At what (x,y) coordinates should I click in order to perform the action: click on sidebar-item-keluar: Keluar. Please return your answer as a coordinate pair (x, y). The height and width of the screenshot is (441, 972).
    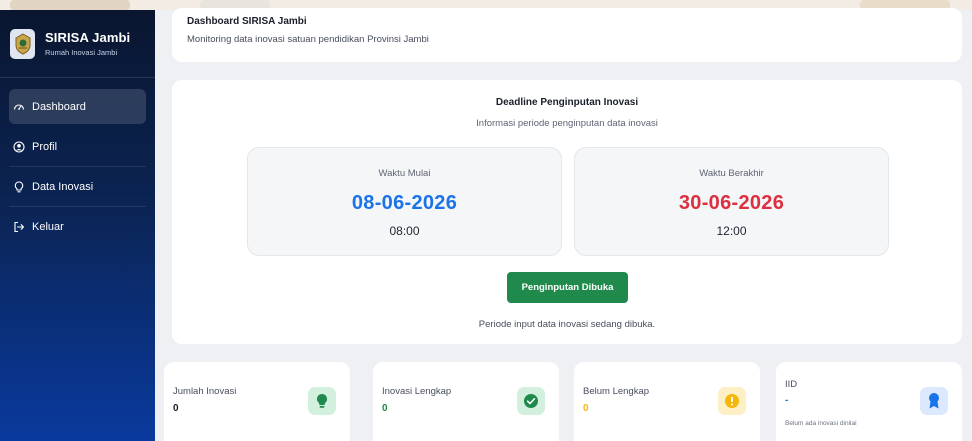
    Looking at the image, I should click on (77, 226).